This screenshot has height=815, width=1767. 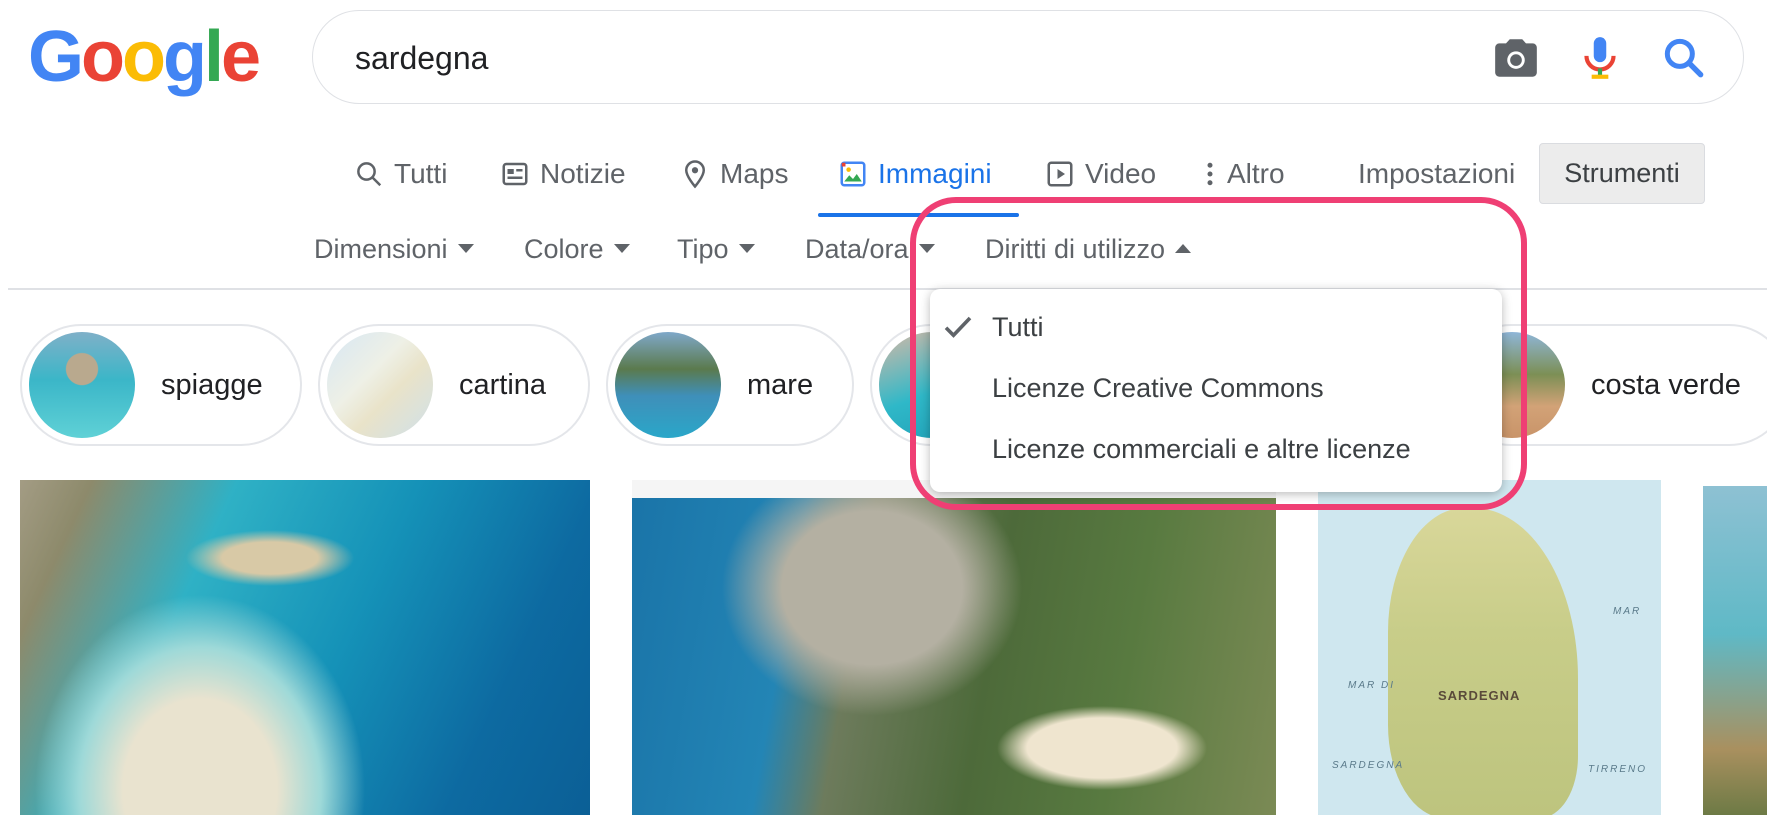 What do you see at coordinates (695, 174) in the screenshot?
I see `map-pin-icon` at bounding box center [695, 174].